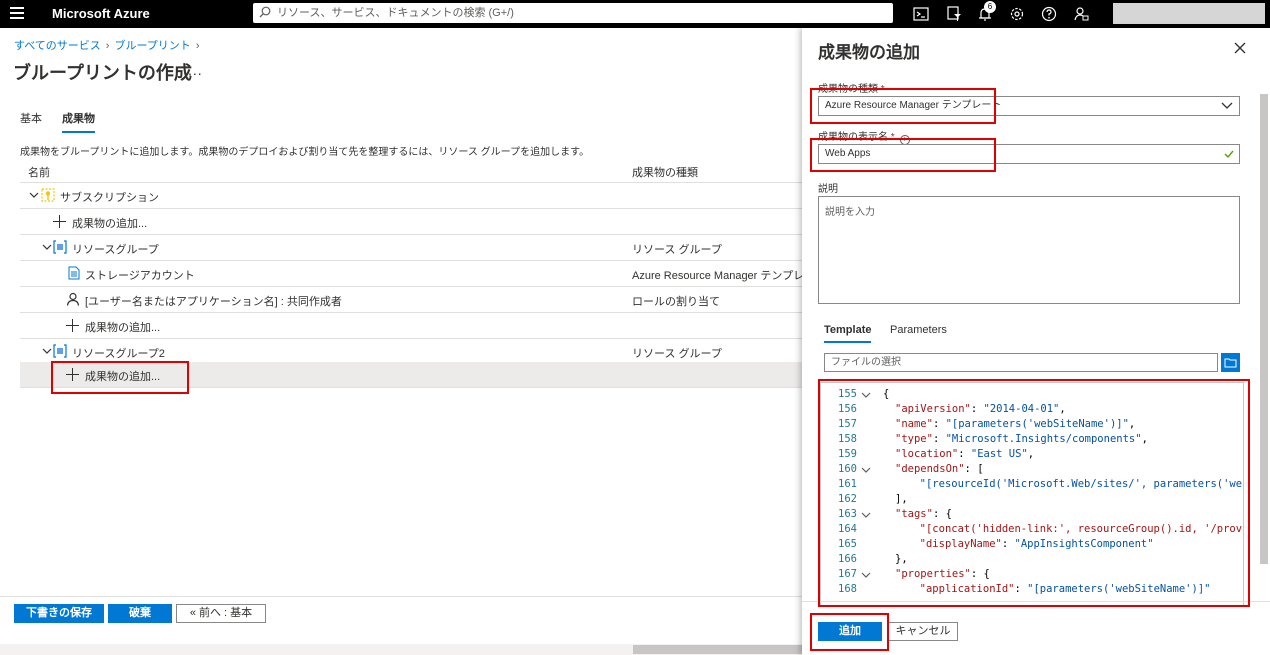  What do you see at coordinates (120, 377) in the screenshot?
I see `annotation-highlight-add-artifact` at bounding box center [120, 377].